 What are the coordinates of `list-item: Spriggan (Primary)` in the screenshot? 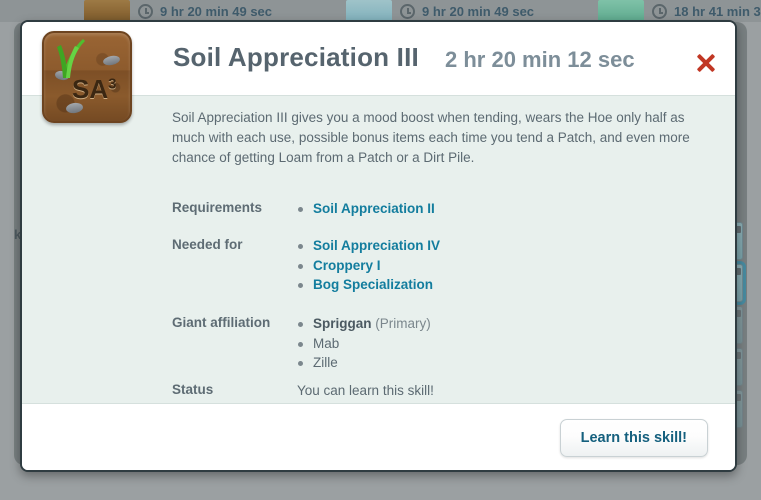 It's located at (507, 324).